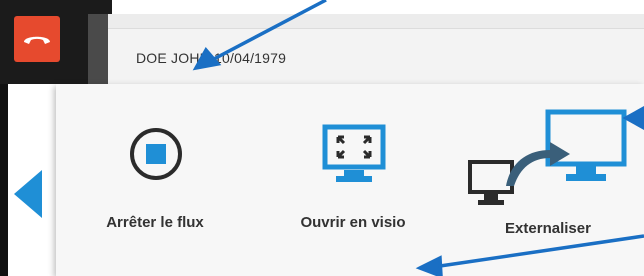  What do you see at coordinates (28, 194) in the screenshot?
I see `collapse-panel-arrow-icon` at bounding box center [28, 194].